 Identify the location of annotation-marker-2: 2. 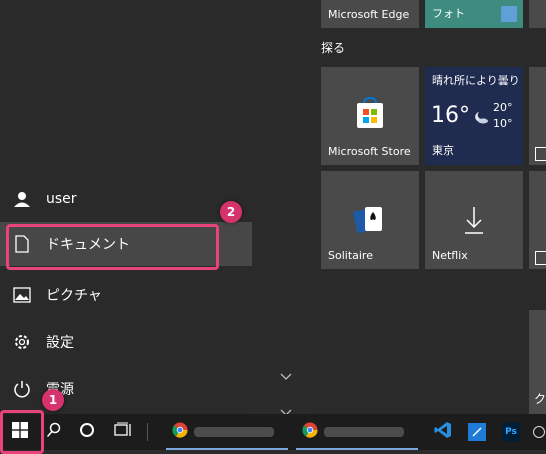
(231, 212).